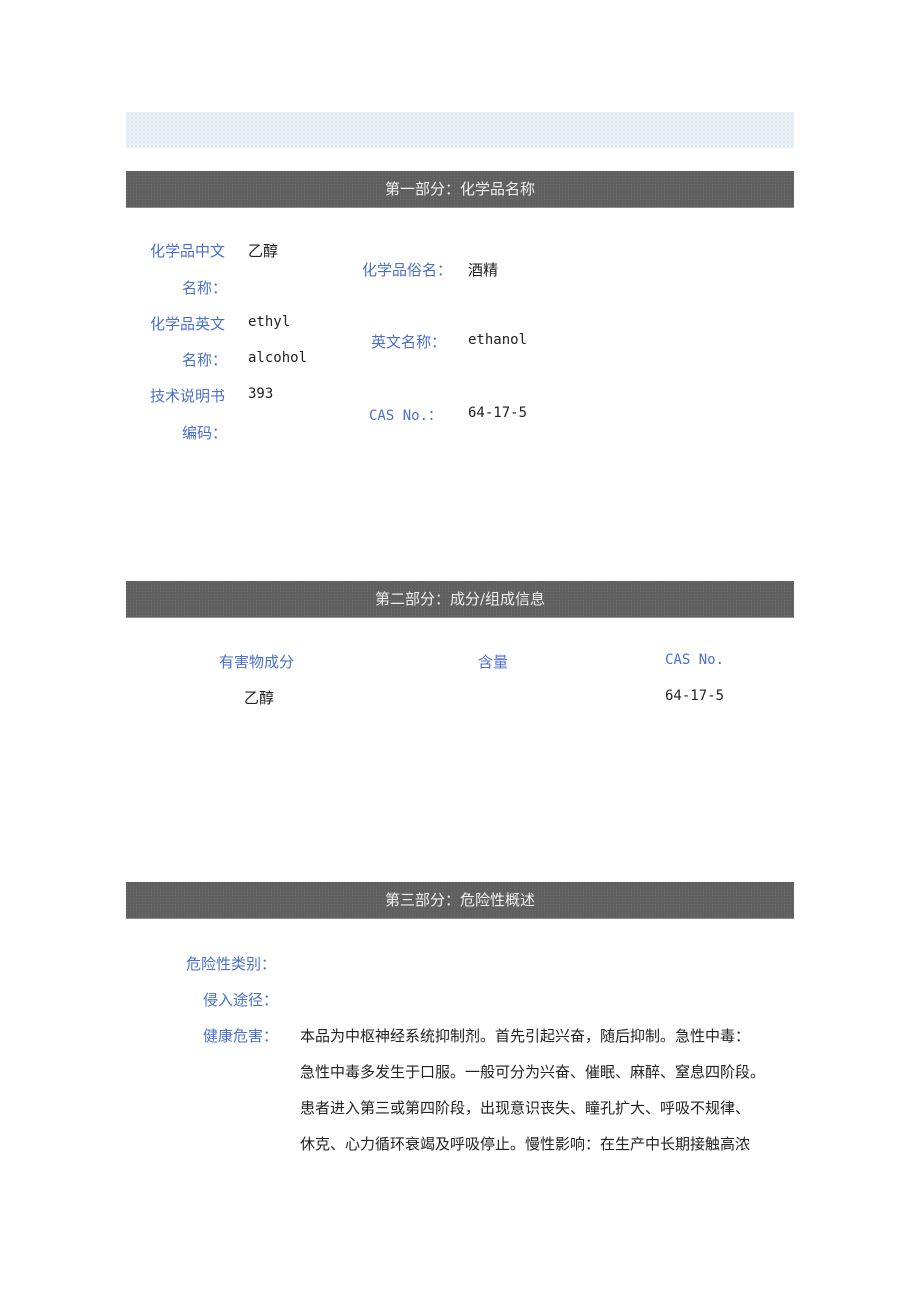 The image size is (920, 1302). I want to click on health-hazard-line: 休克、心力循环衰竭及呼吸停止。慢性影响：在生产中长期接触高浓, so click(525, 1144).